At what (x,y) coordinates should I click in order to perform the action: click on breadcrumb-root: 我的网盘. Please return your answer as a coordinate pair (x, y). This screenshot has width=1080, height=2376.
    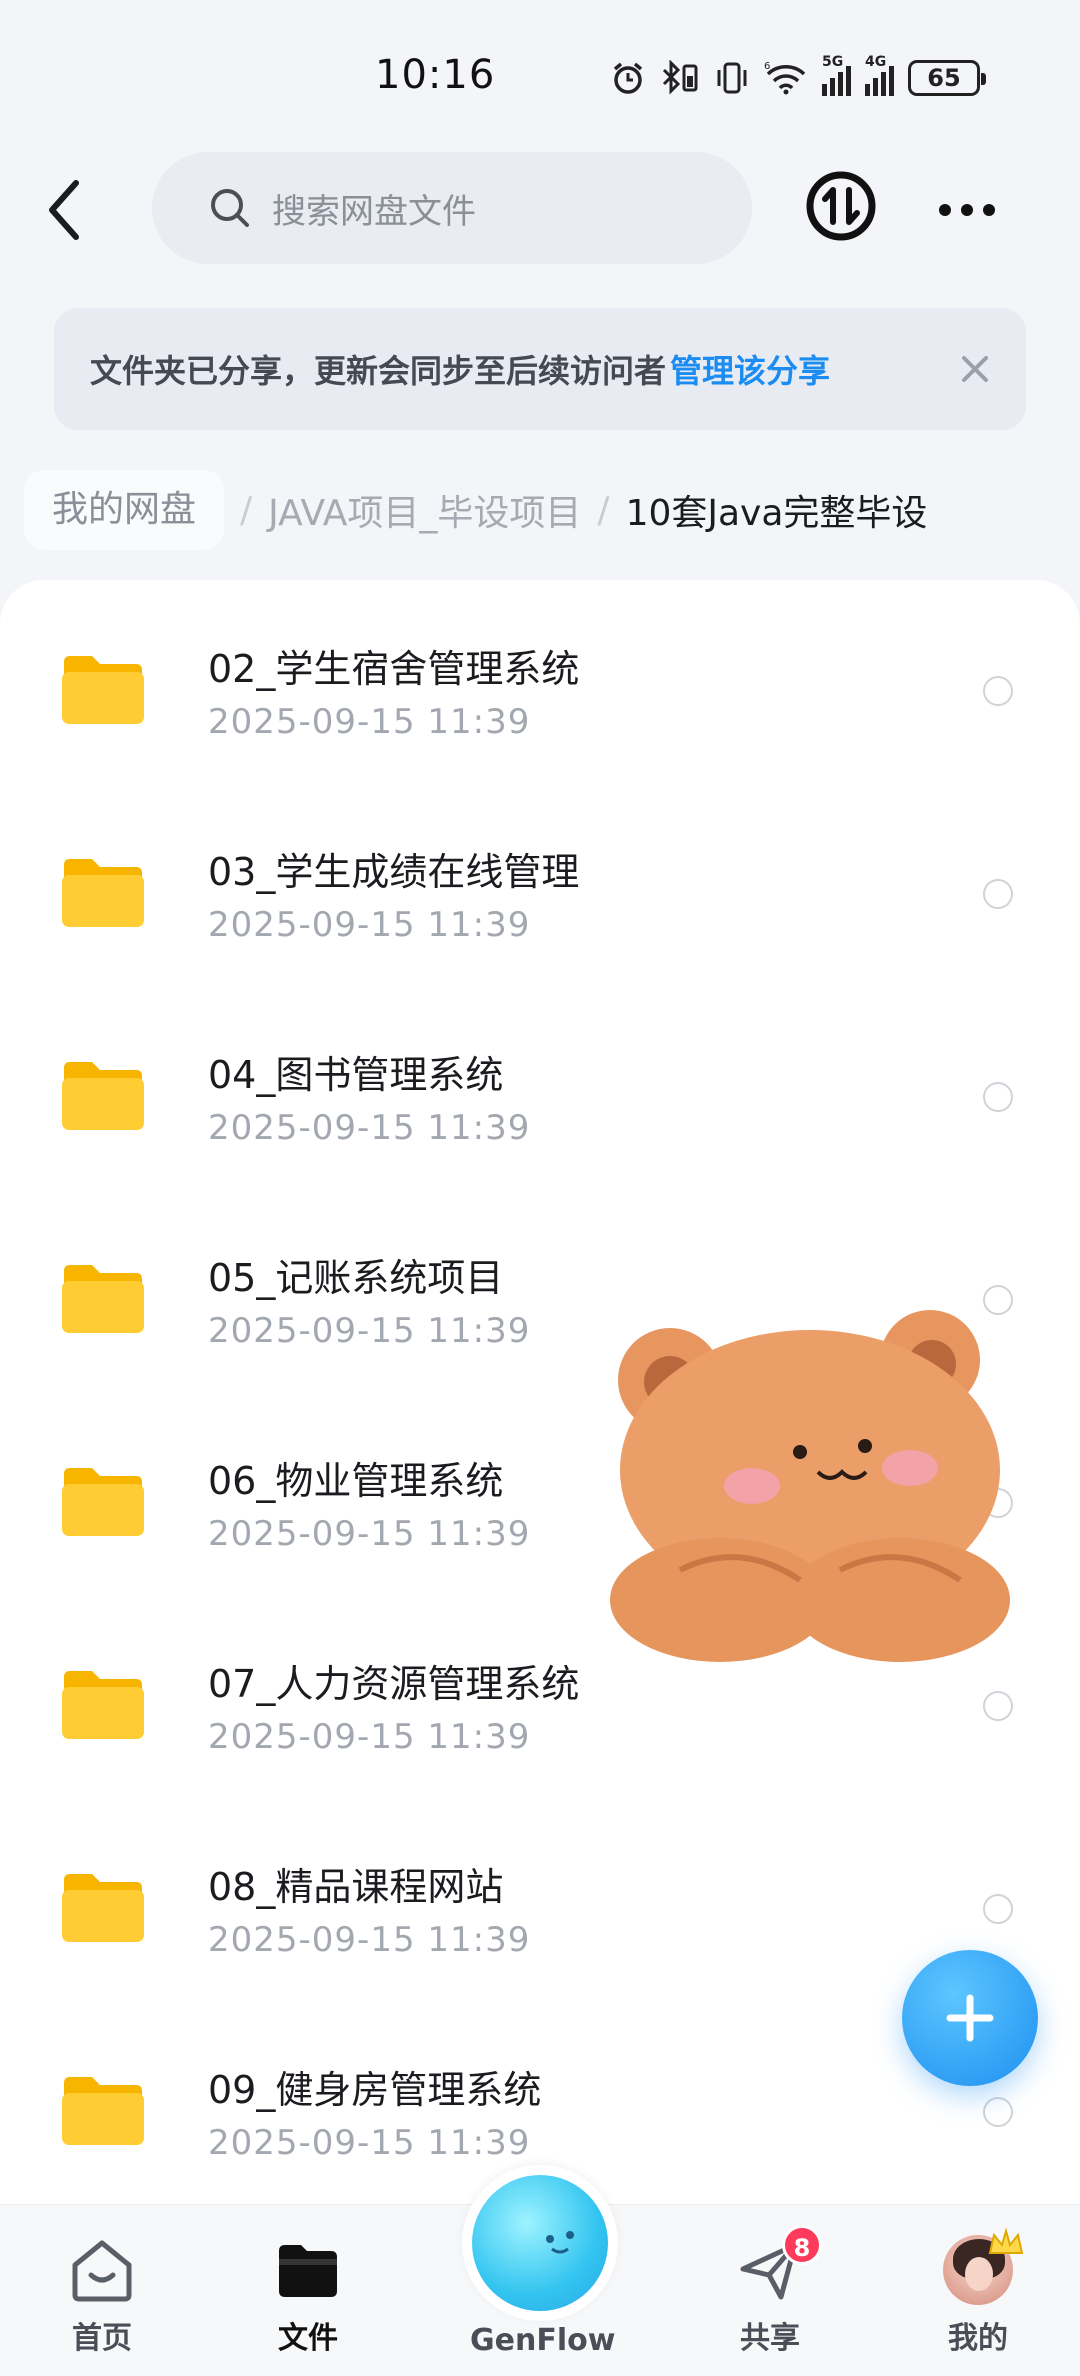
    Looking at the image, I should click on (124, 510).